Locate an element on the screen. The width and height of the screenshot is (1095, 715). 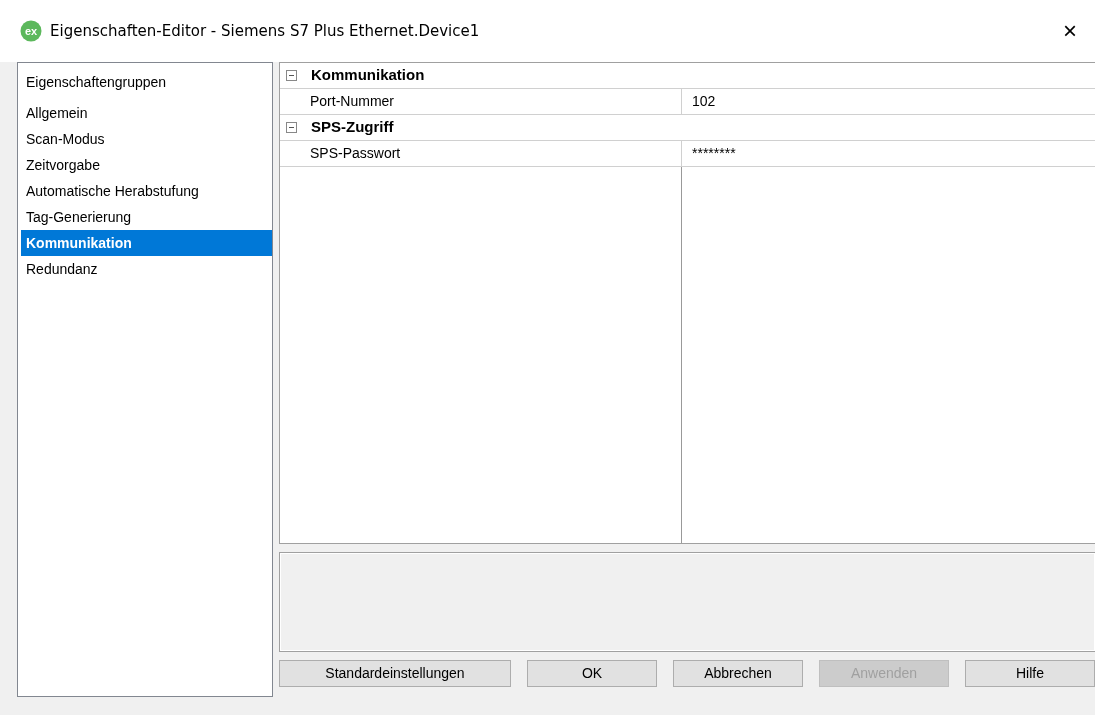
group-item: Redundanz is located at coordinates (146, 269).